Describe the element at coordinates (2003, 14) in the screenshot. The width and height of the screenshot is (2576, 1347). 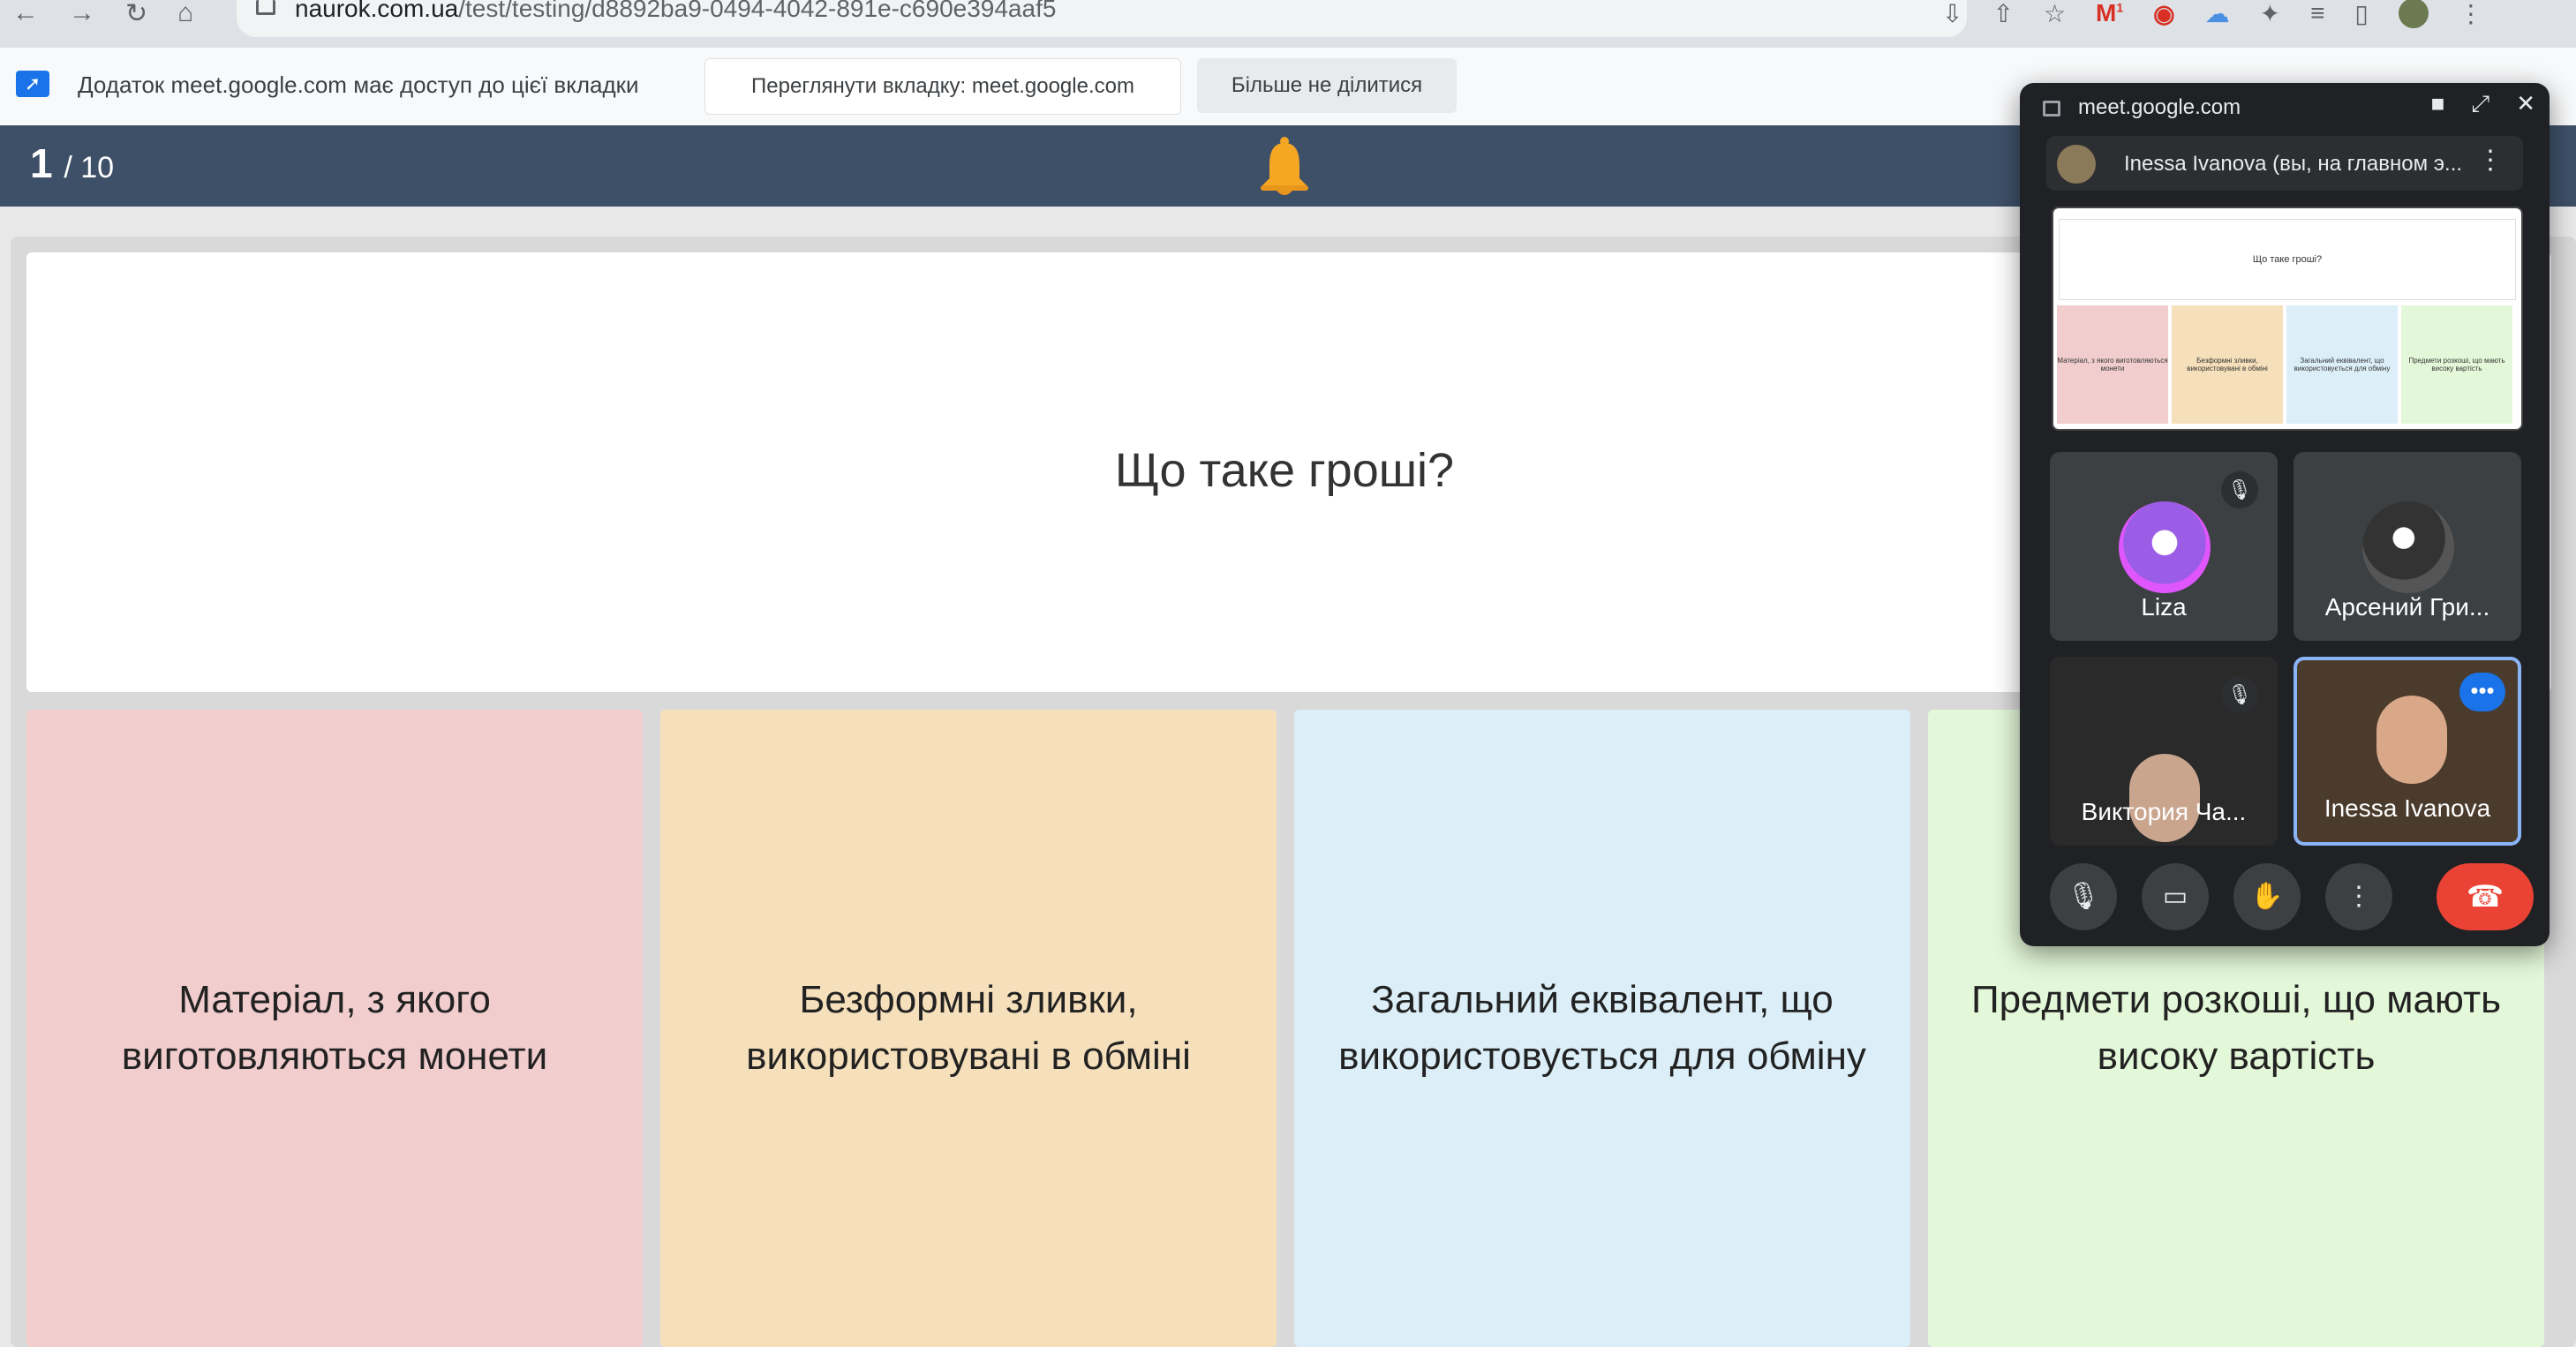
I see `share-page-icon: ⇧` at that location.